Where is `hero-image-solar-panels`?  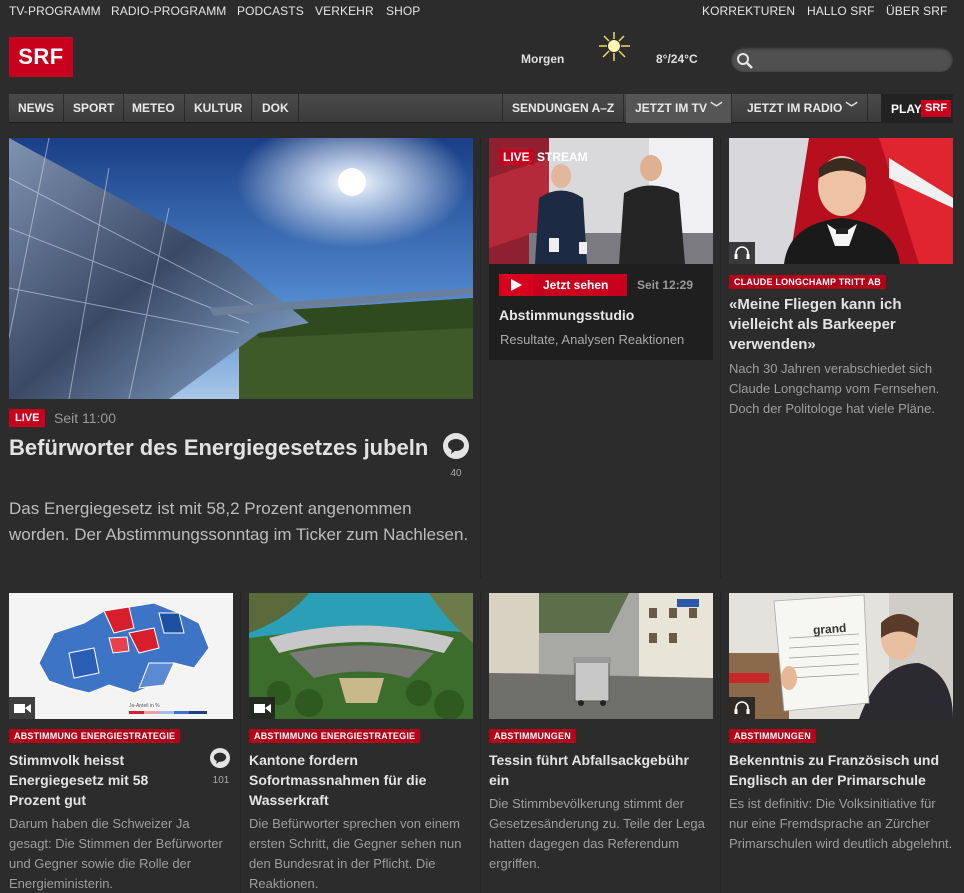
hero-image-solar-panels is located at coordinates (241, 268).